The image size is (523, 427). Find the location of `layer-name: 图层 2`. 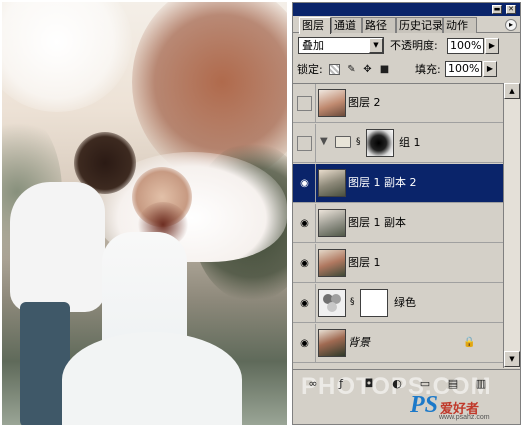

layer-name: 图层 2 is located at coordinates (364, 102).